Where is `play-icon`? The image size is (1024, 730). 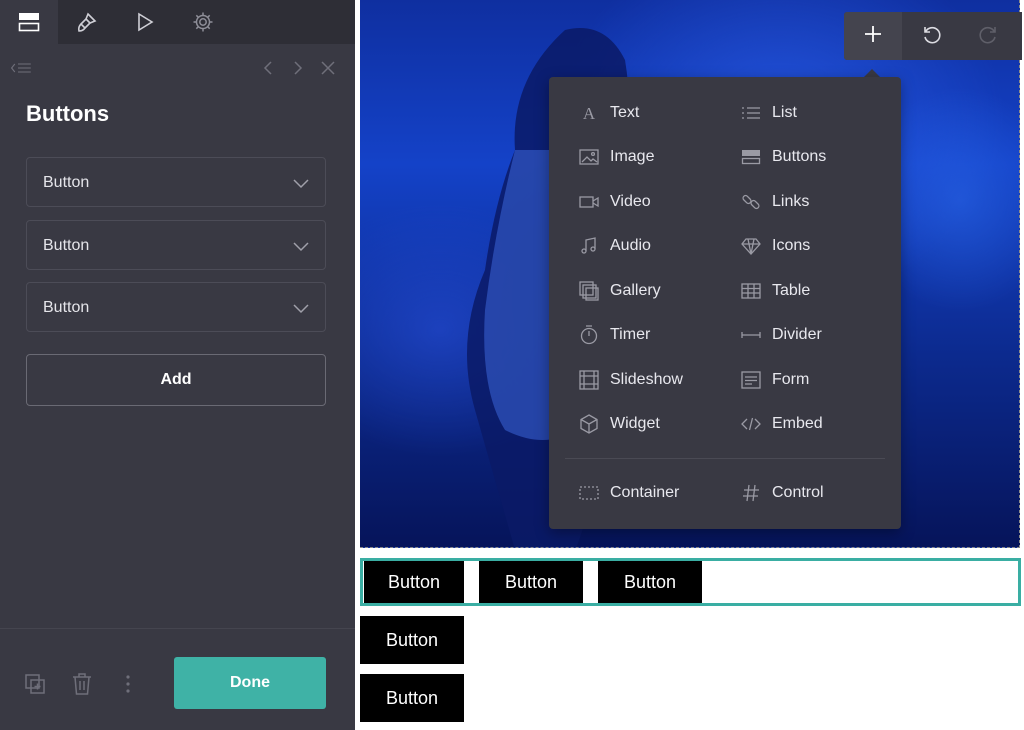
play-icon is located at coordinates (145, 22).